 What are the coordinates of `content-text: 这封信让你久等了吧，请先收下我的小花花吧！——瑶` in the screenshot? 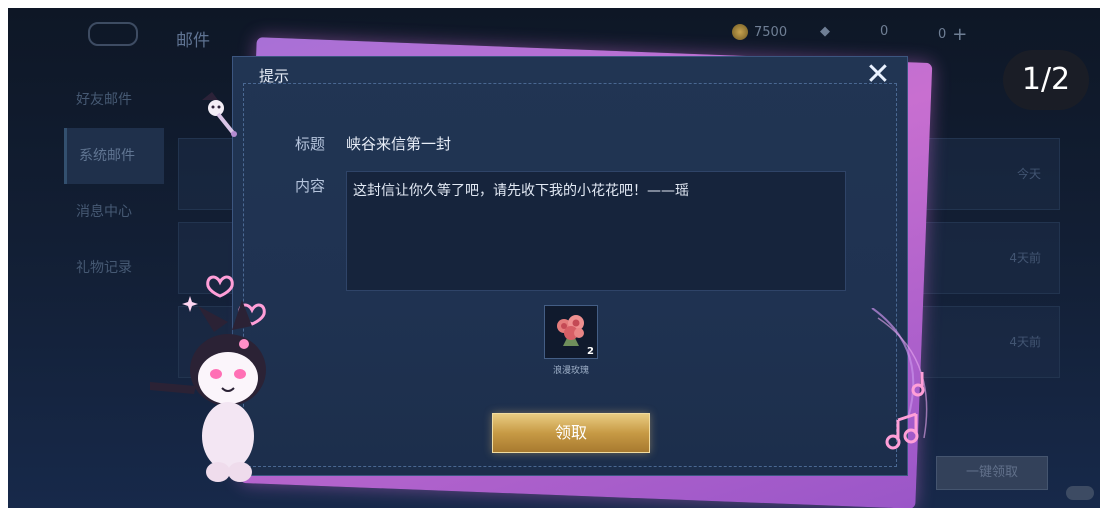 It's located at (521, 191).